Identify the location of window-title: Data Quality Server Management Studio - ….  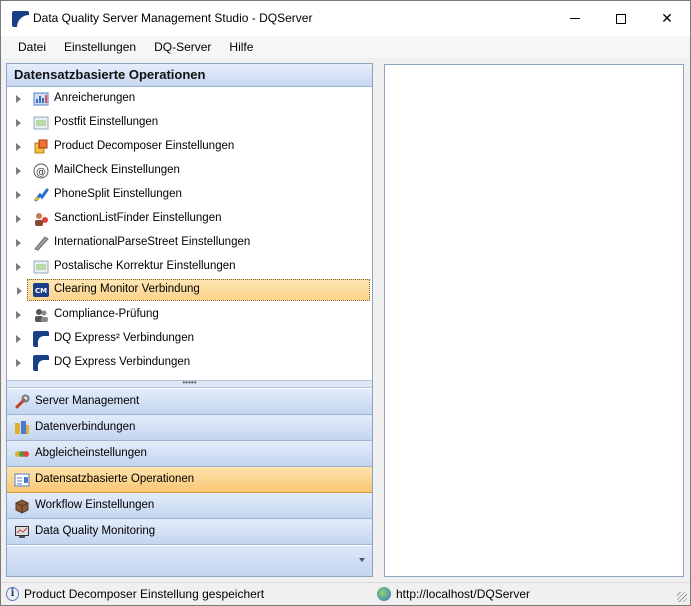
(173, 18).